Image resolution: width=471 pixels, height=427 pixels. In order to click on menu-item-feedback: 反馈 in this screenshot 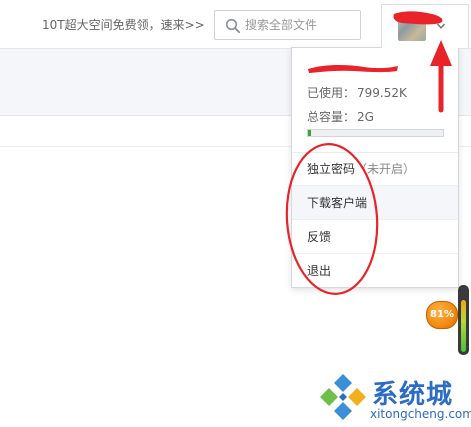, I will do `click(375, 237)`.